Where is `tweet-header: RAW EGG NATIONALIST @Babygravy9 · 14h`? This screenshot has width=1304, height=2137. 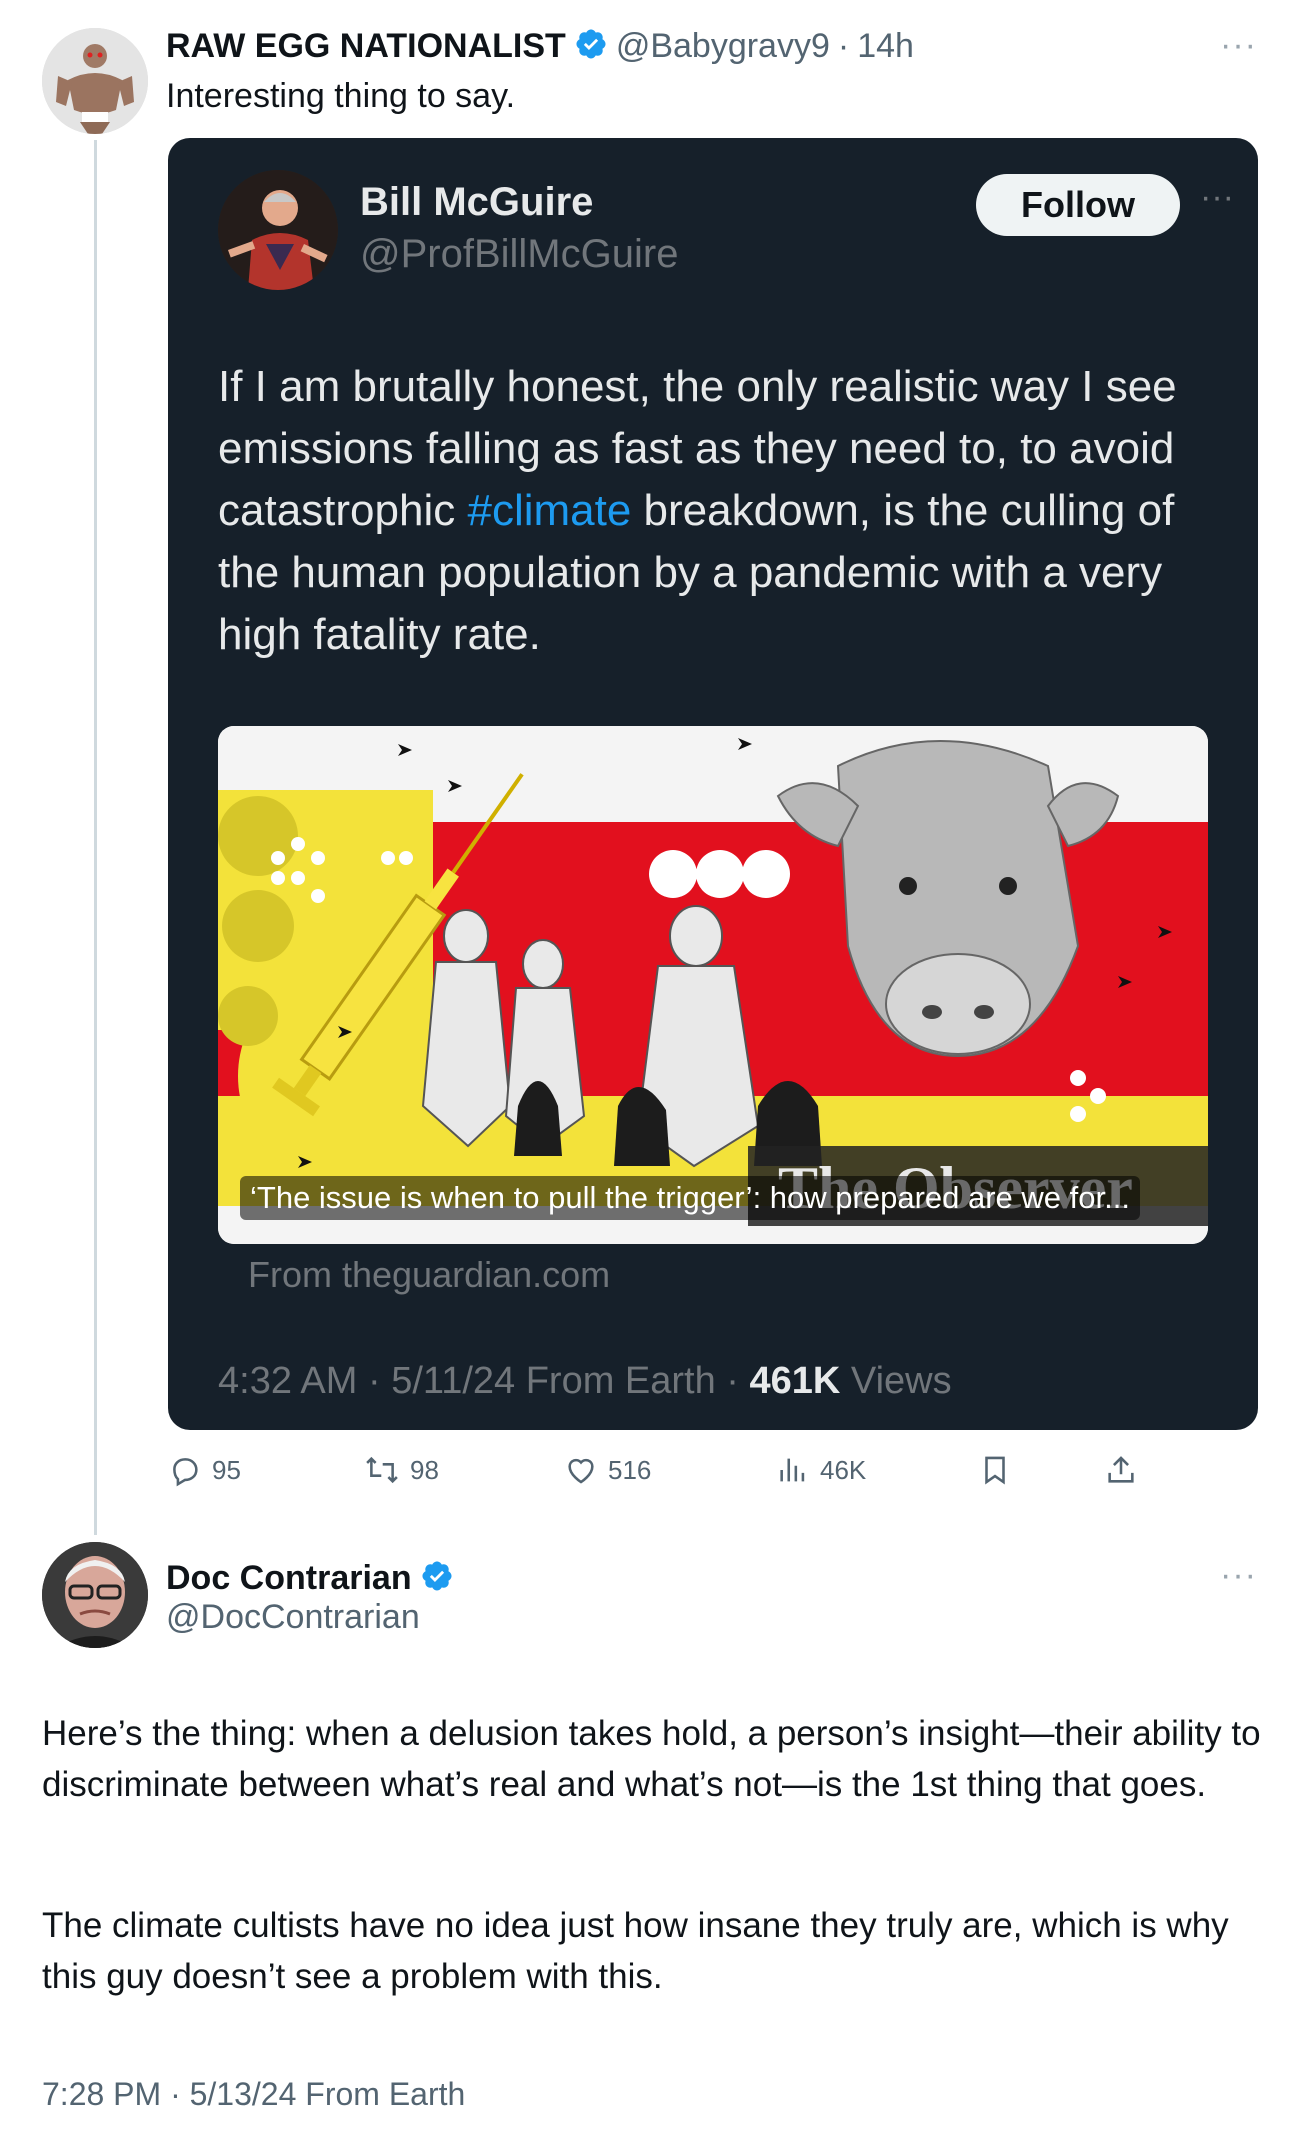
tweet-header: RAW EGG NATIONALIST @Babygravy9 · 14h is located at coordinates (540, 46).